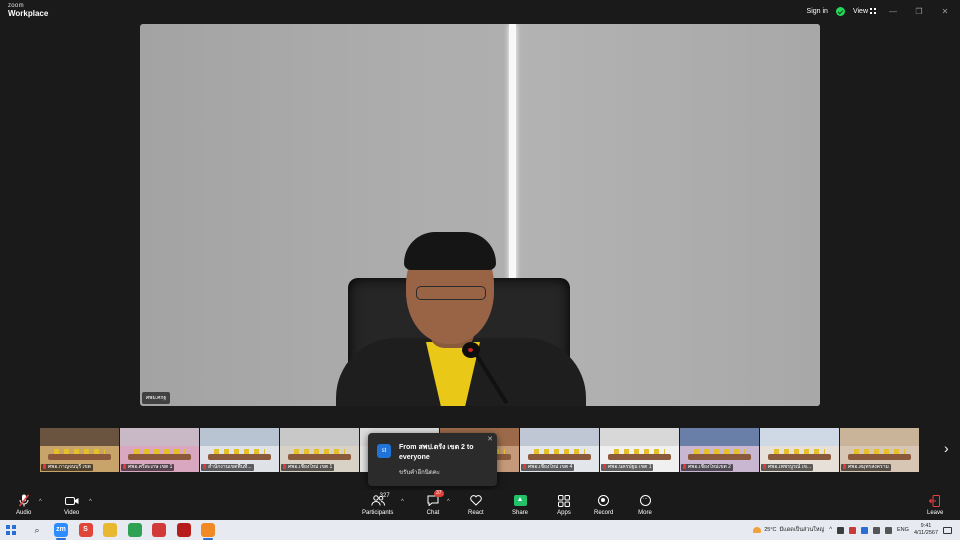 This screenshot has height=540, width=960. I want to click on tile-name-text: ศพอ.เชียงใหม่เขต 2, so click(709, 467).